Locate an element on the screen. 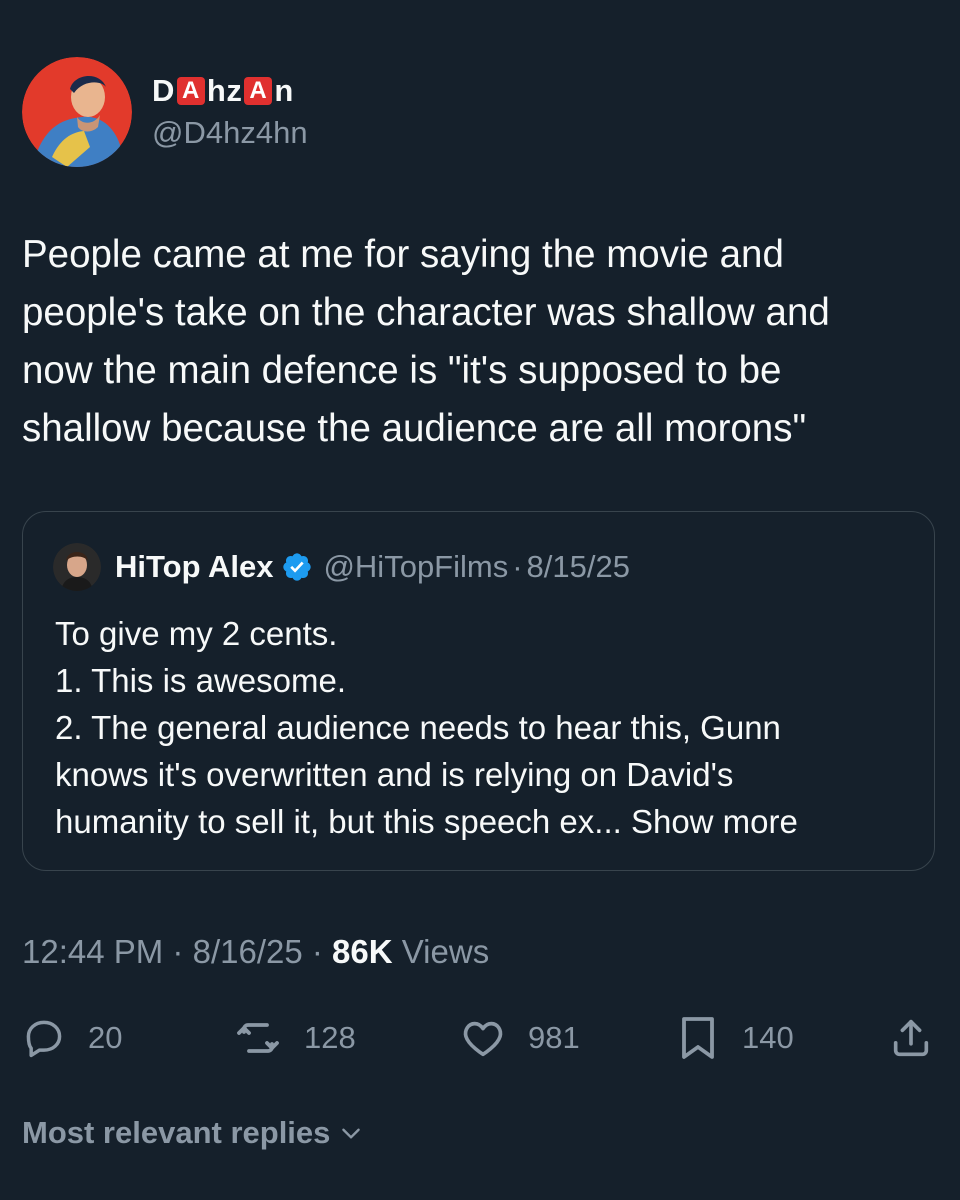 This screenshot has height=1200, width=960. author-avatar-image is located at coordinates (77, 112).